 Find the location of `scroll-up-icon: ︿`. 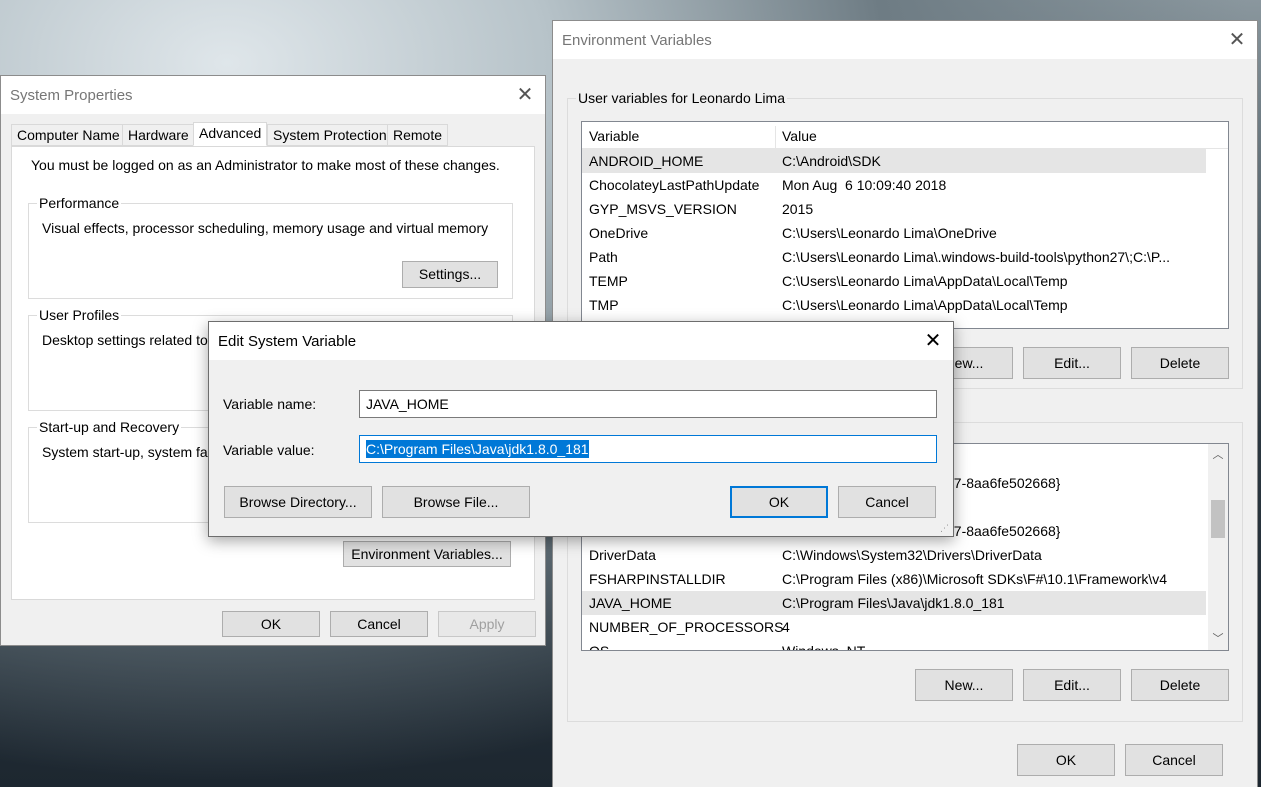

scroll-up-icon: ︿ is located at coordinates (1218, 455).